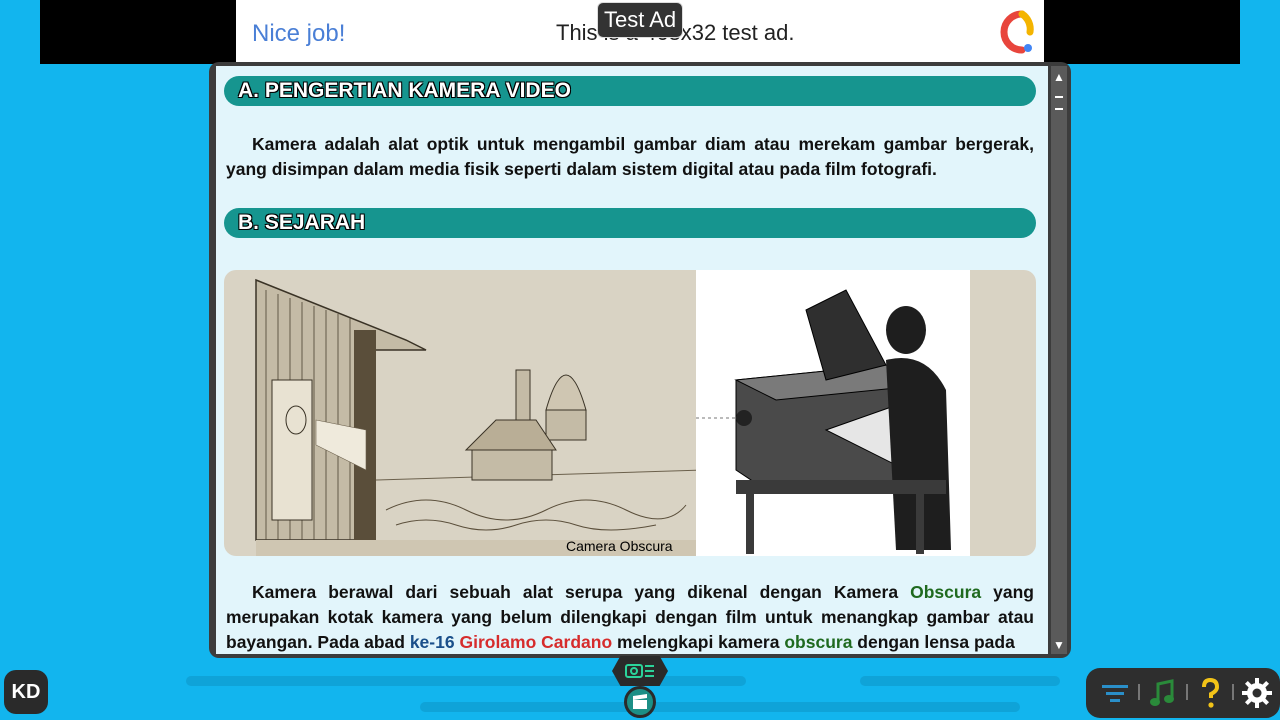  What do you see at coordinates (936, 642) in the screenshot?
I see `section-b-text-end: dengan lensa pada` at bounding box center [936, 642].